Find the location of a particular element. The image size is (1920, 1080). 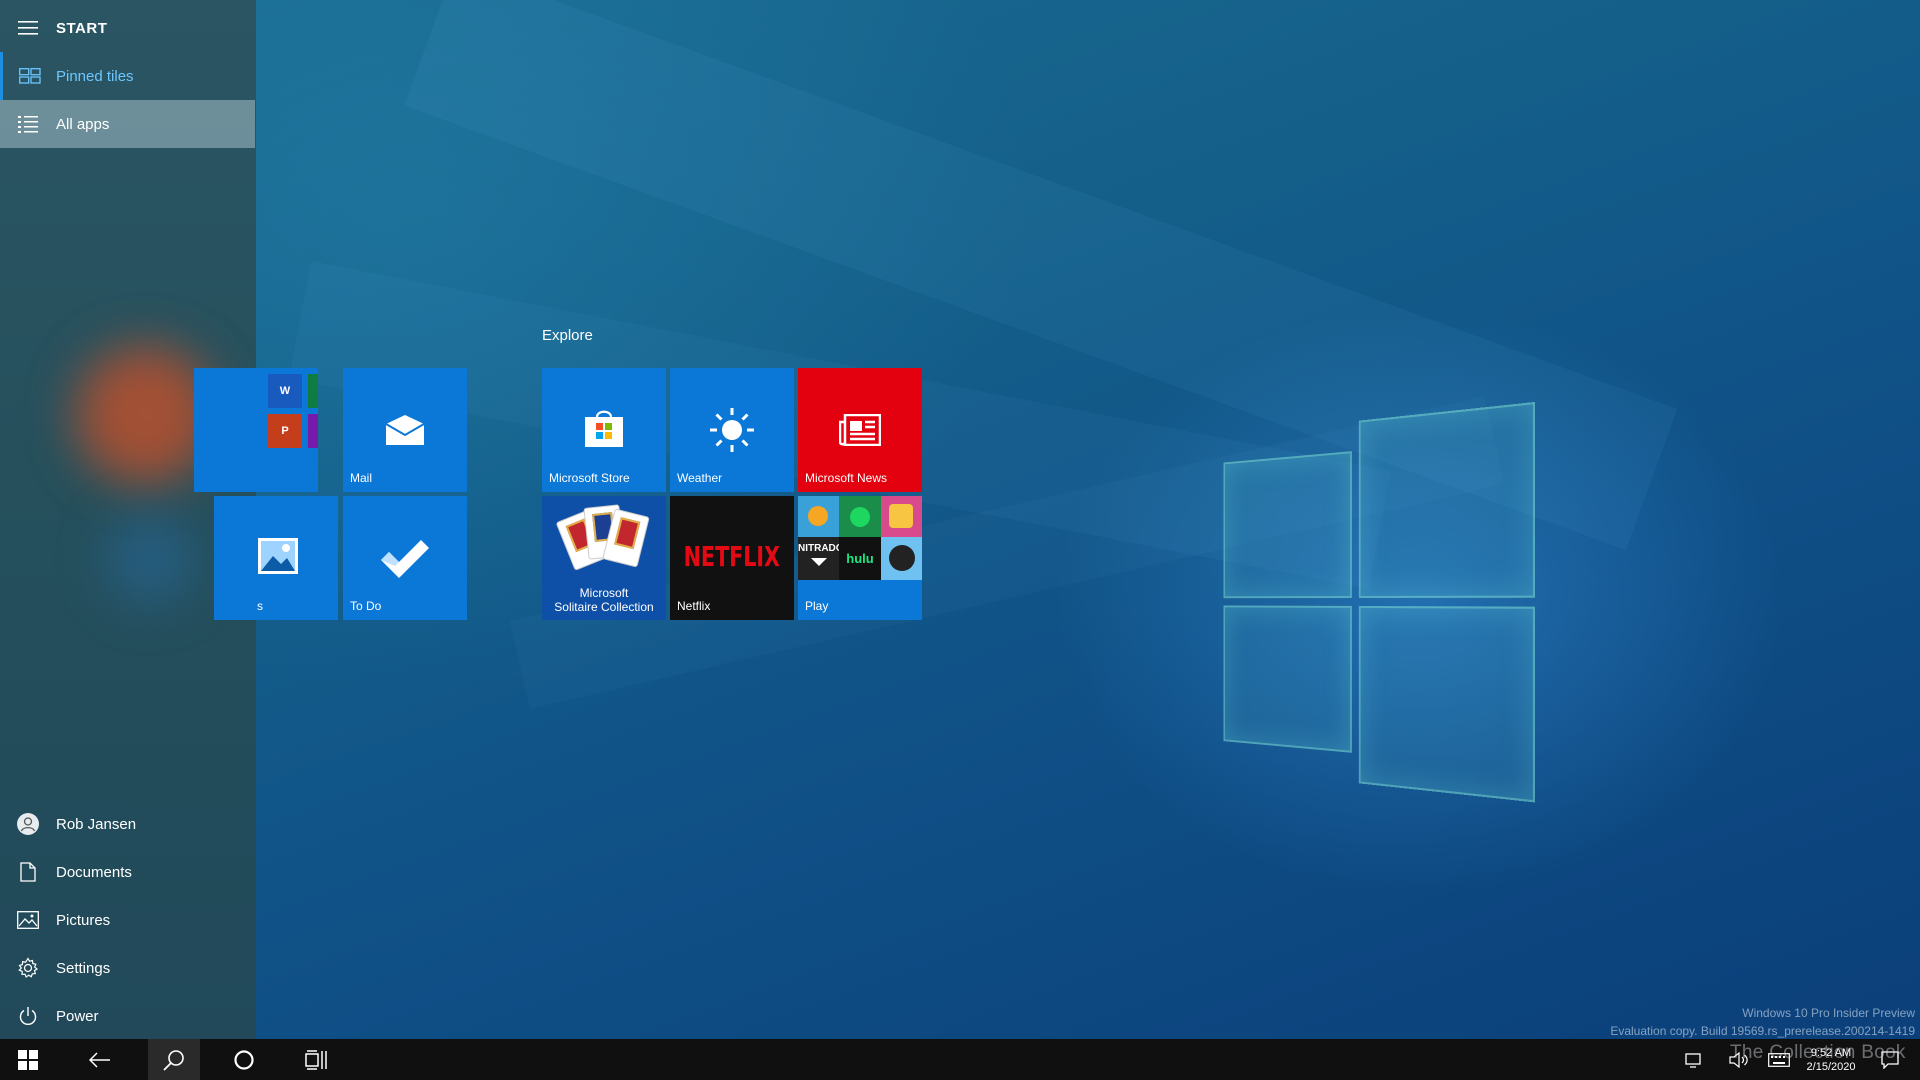

search-button is located at coordinates (174, 1059).